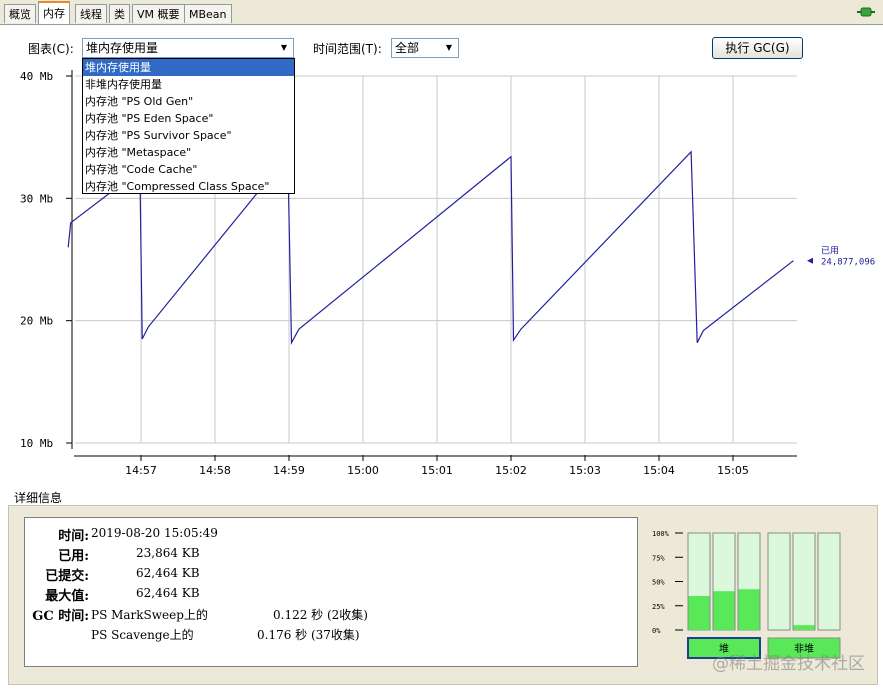  What do you see at coordinates (425, 48) in the screenshot?
I see `time-range-dropdown: 全部 ▼` at bounding box center [425, 48].